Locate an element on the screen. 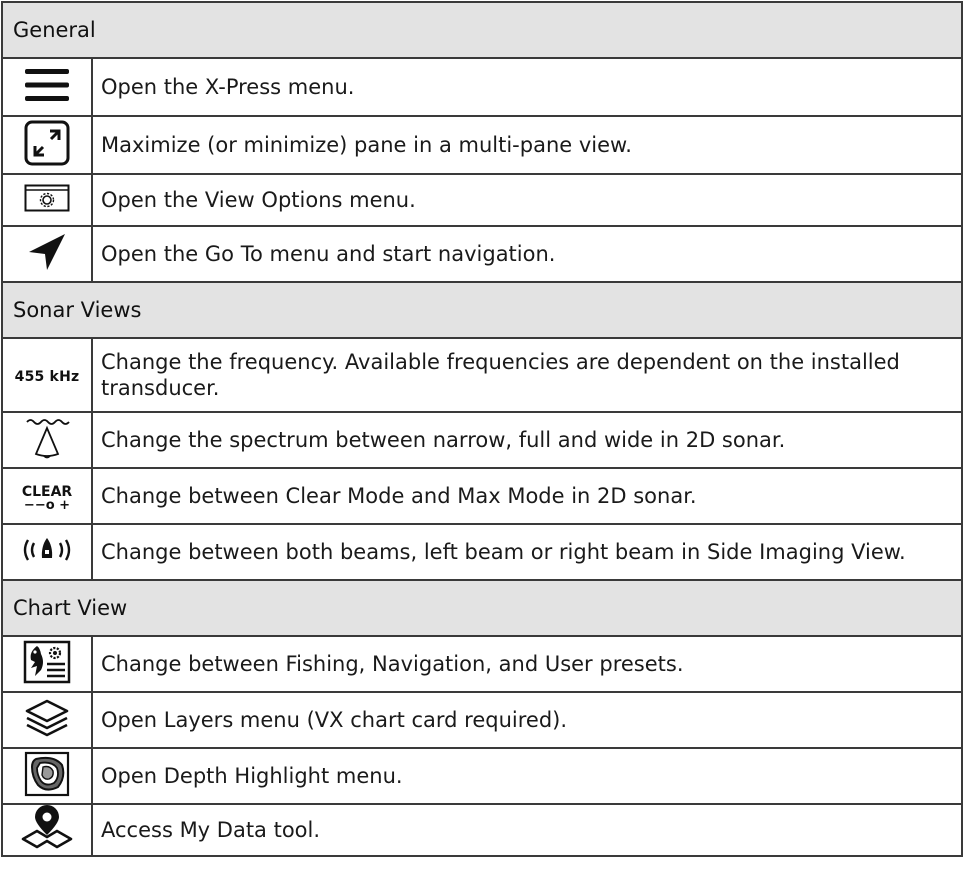  row-description: Open the X-Press menu. is located at coordinates (527, 87).